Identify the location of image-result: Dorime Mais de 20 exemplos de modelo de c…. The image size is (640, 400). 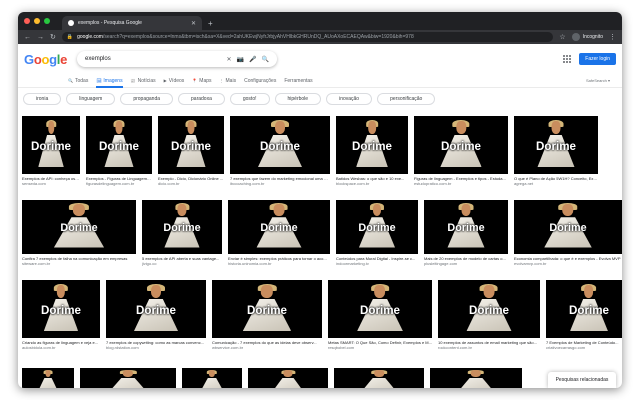
(466, 233).